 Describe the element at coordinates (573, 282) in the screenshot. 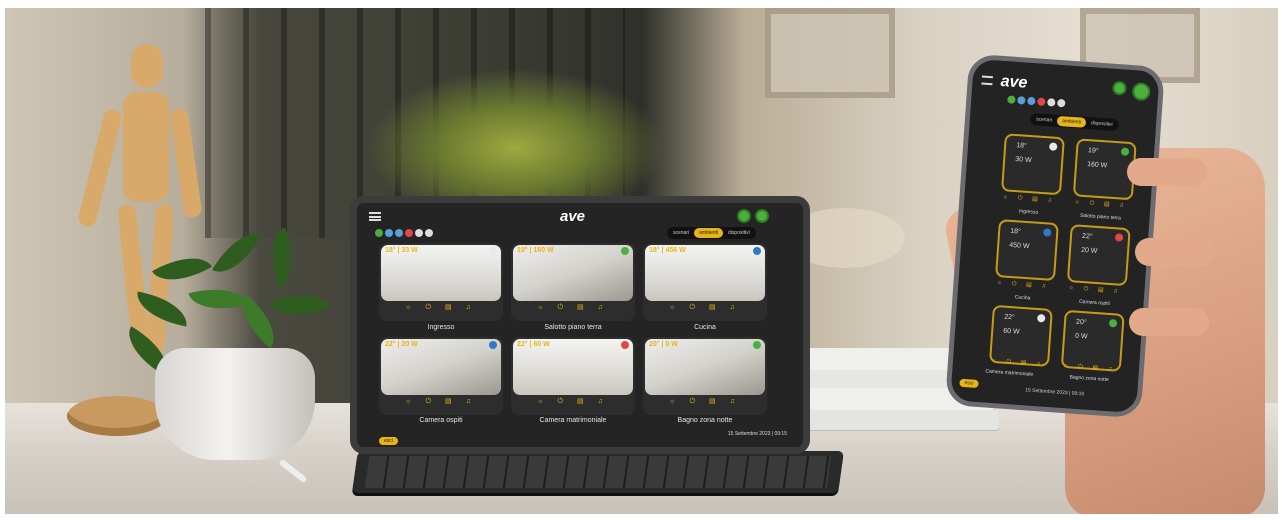

I see `room-card-salotto: 19° | 160 W ☼ ⏻ ▤ ♫` at that location.